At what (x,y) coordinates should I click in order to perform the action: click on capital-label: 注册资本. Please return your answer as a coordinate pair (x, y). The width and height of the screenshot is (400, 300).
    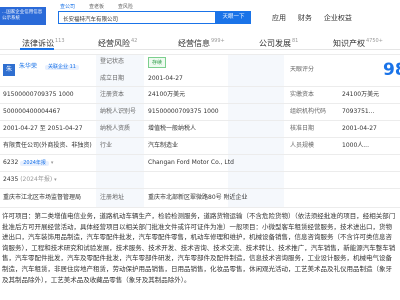
    Looking at the image, I should click on (112, 94).